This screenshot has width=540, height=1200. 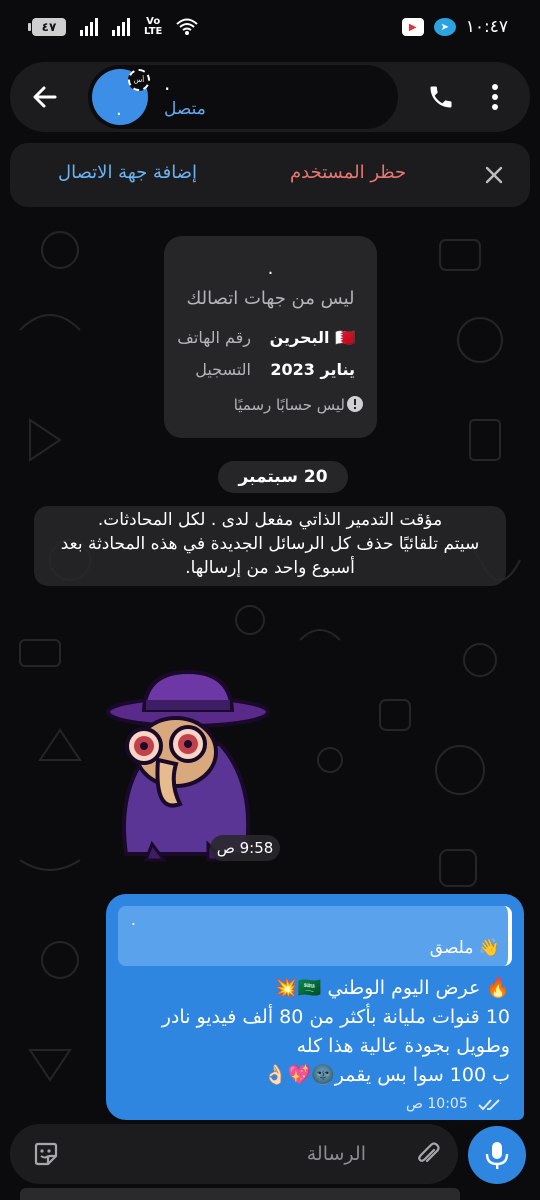 I want to click on more-vertical-icon, so click(x=495, y=97).